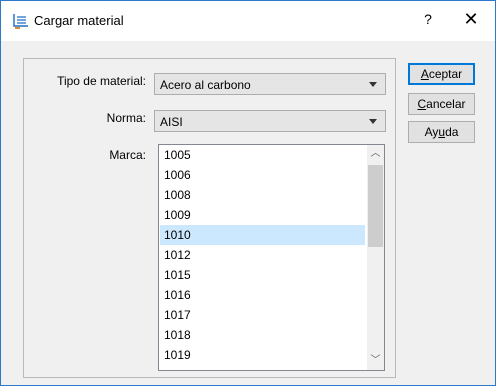 This screenshot has width=497, height=387. Describe the element at coordinates (270, 121) in the screenshot. I see `standard-select: AISI` at that location.